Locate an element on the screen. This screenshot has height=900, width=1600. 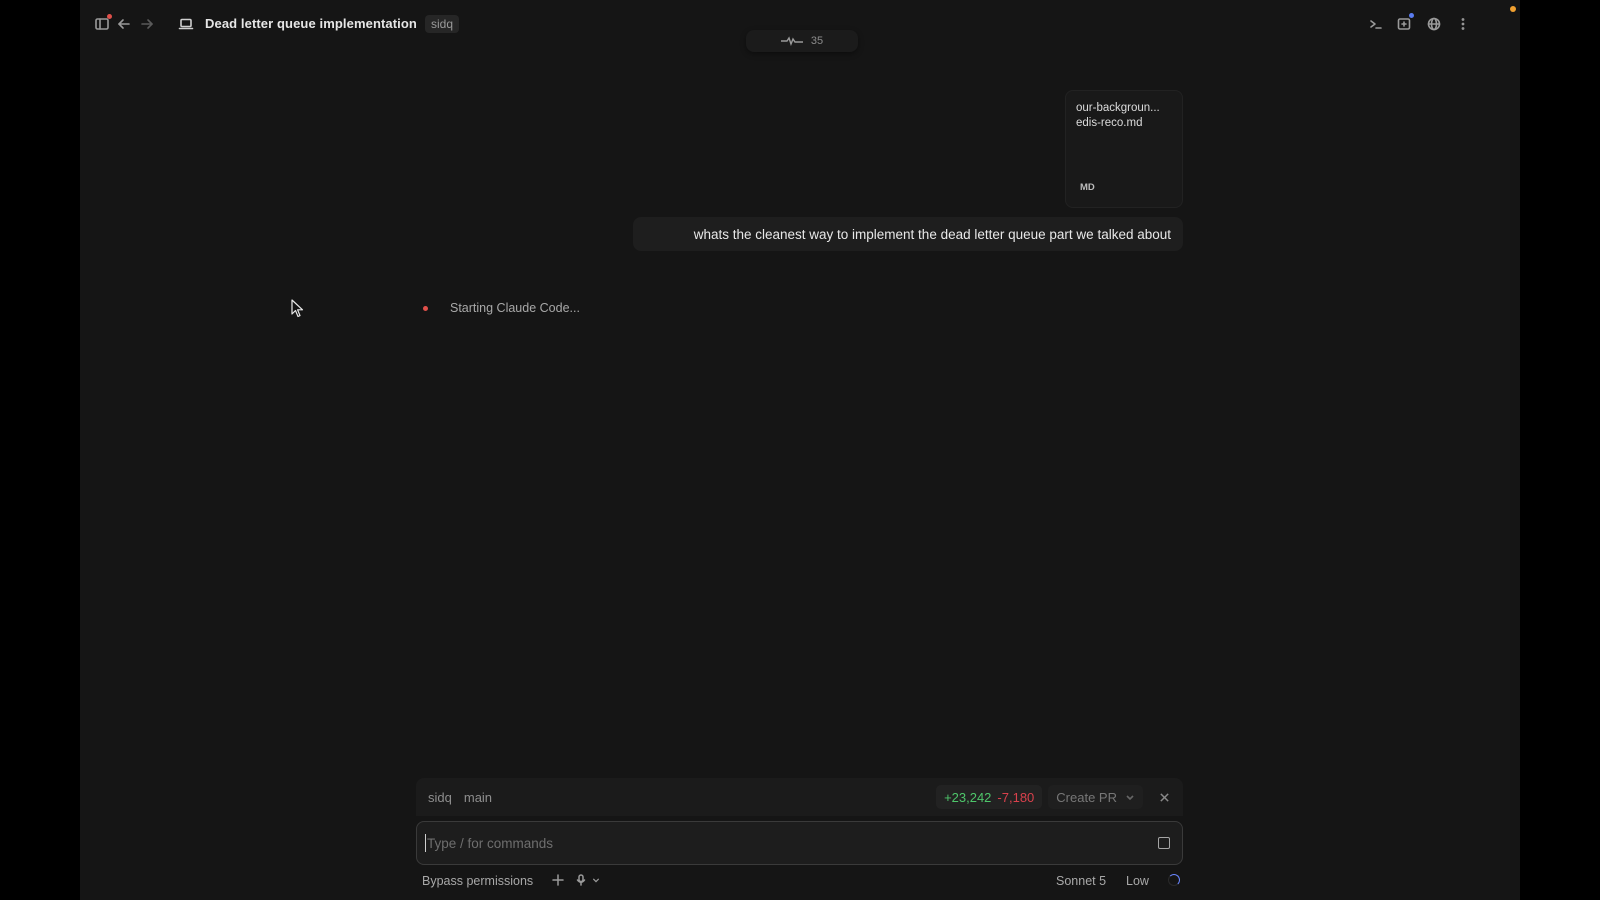
branch-name: main is located at coordinates (478, 797).